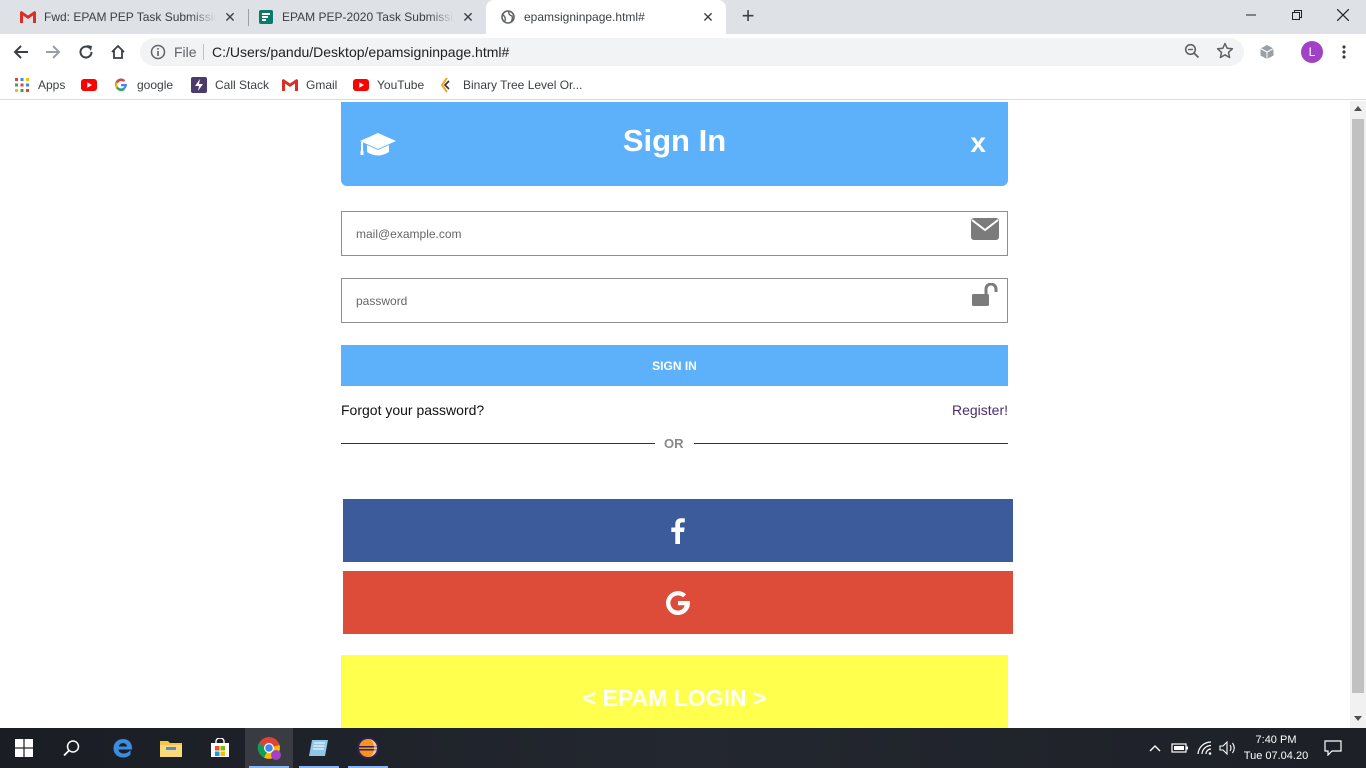 The image size is (1366, 768). What do you see at coordinates (1312, 52) in the screenshot?
I see `profile-avatar: L` at bounding box center [1312, 52].